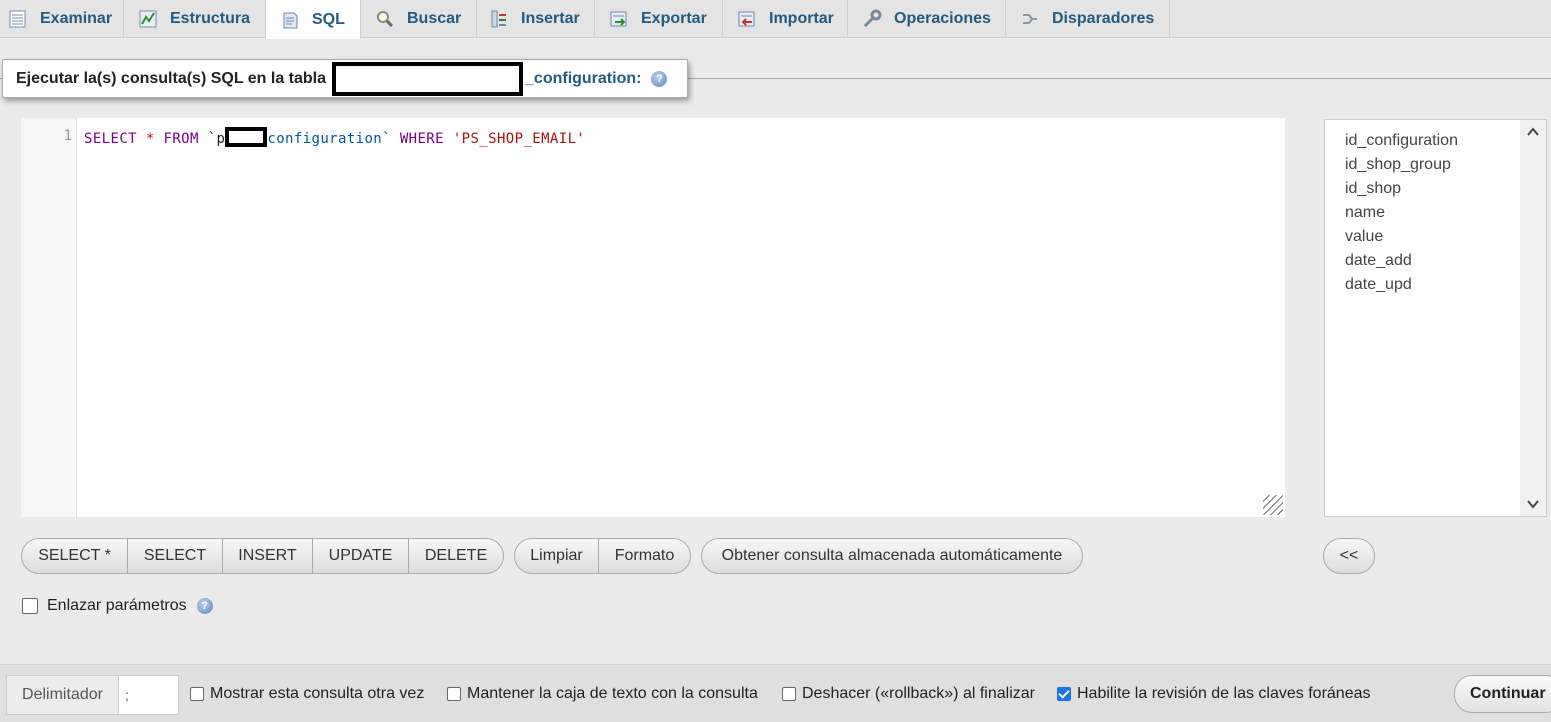 The width and height of the screenshot is (1551, 722). Describe the element at coordinates (216, 139) in the screenshot. I see `sql-table-open: `p` at that location.